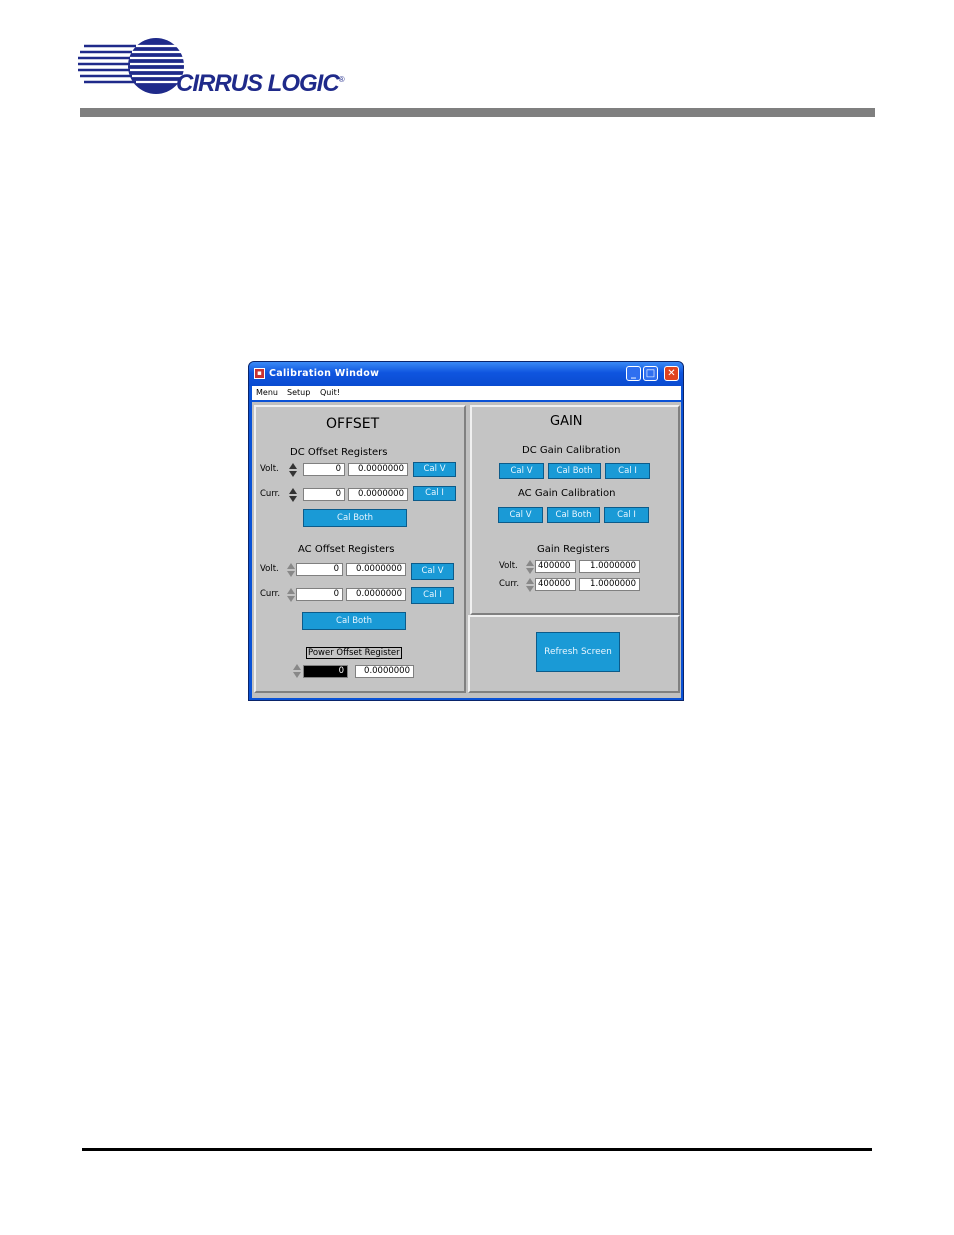  Describe the element at coordinates (432, 571) in the screenshot. I see `ac-offset-cal-v-button: Cal V` at that location.